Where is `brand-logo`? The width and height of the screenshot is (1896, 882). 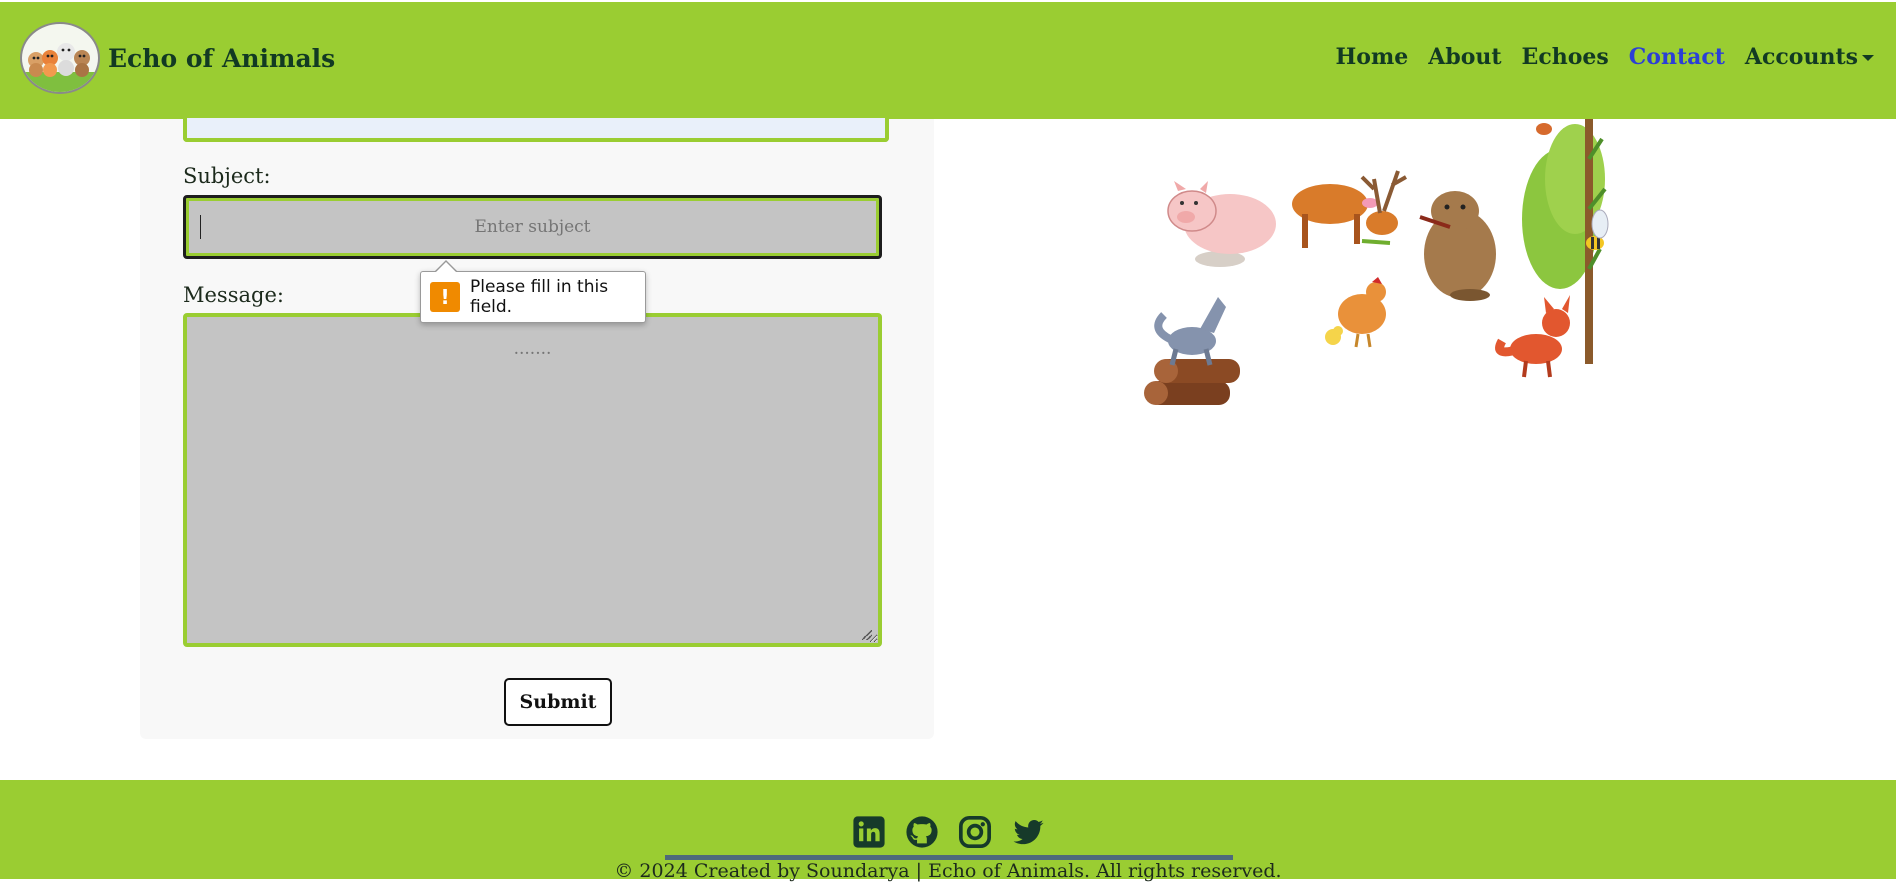
brand-logo is located at coordinates (60, 58).